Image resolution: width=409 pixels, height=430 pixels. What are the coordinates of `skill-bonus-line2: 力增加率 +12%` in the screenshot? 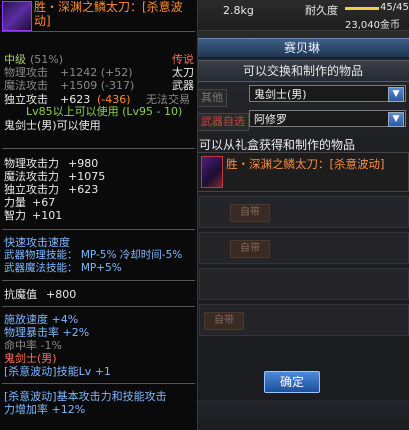 It's located at (45, 409).